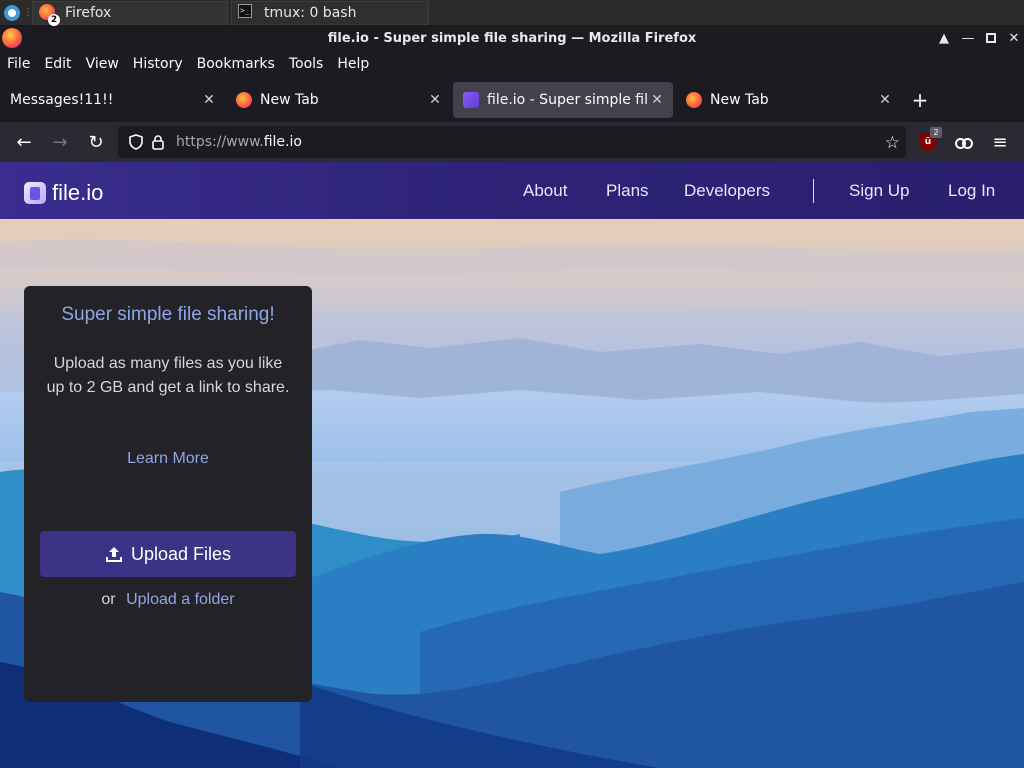 Image resolution: width=1024 pixels, height=768 pixels. What do you see at coordinates (968, 38) in the screenshot?
I see `window-minimize-button: —` at bounding box center [968, 38].